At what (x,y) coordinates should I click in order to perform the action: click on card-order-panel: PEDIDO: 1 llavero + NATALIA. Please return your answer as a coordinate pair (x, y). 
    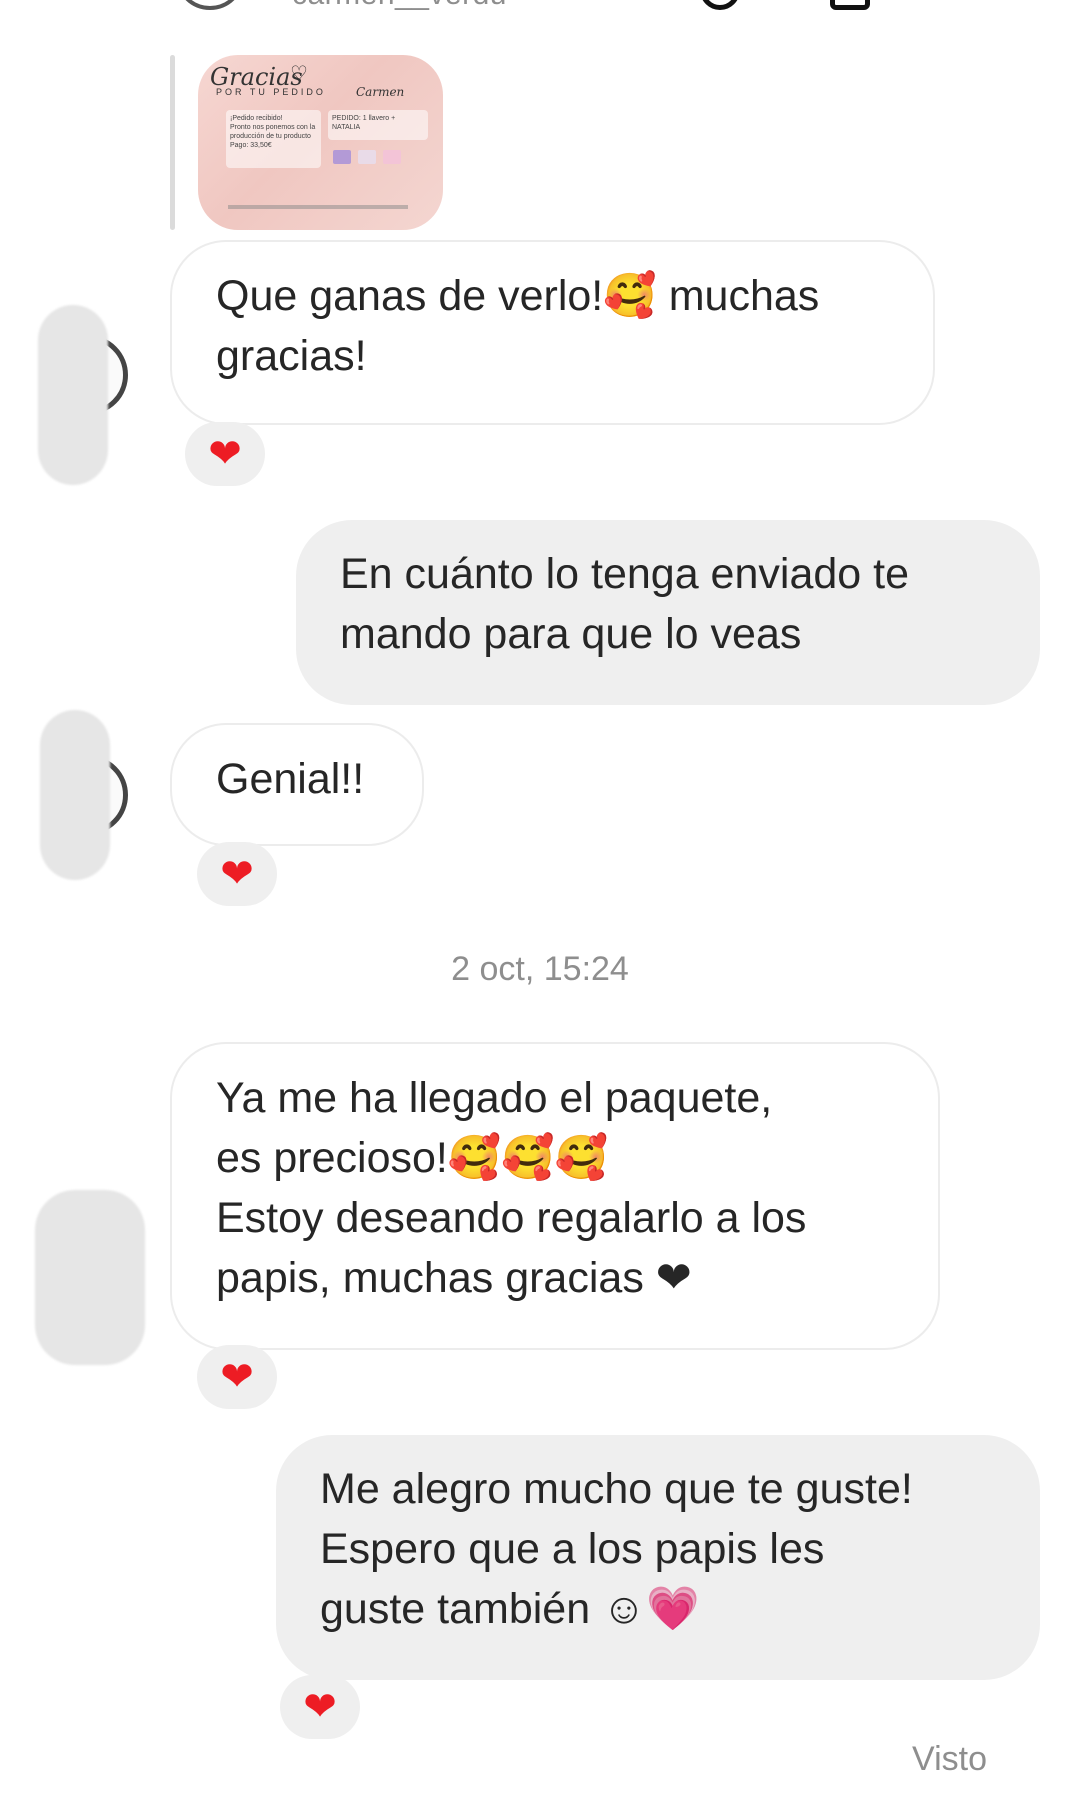
    Looking at the image, I should click on (378, 125).